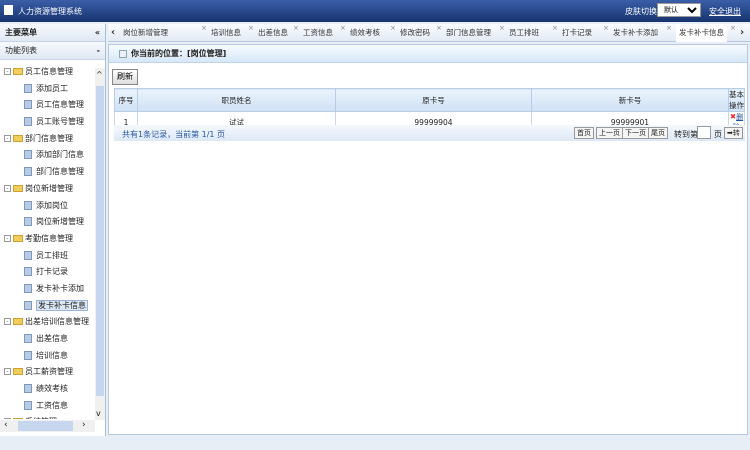  I want to click on menu-label: 系统管理, so click(41, 418).